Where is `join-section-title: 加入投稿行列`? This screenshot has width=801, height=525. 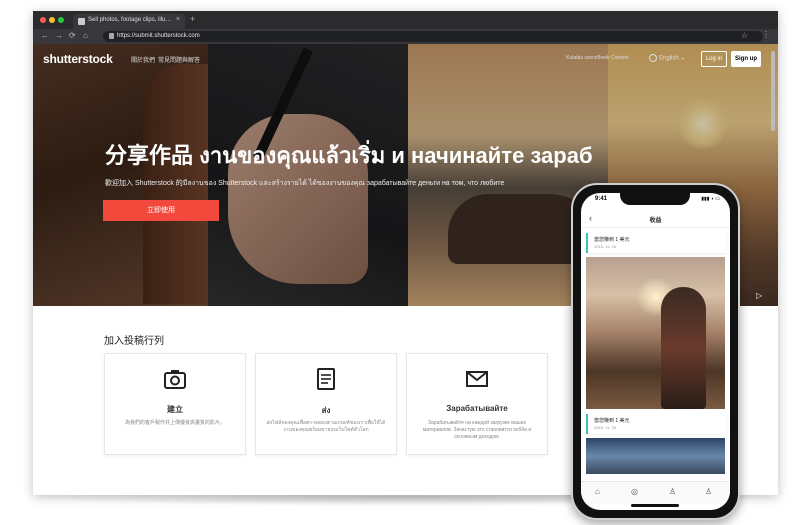 join-section-title: 加入投稿行列 is located at coordinates (134, 341).